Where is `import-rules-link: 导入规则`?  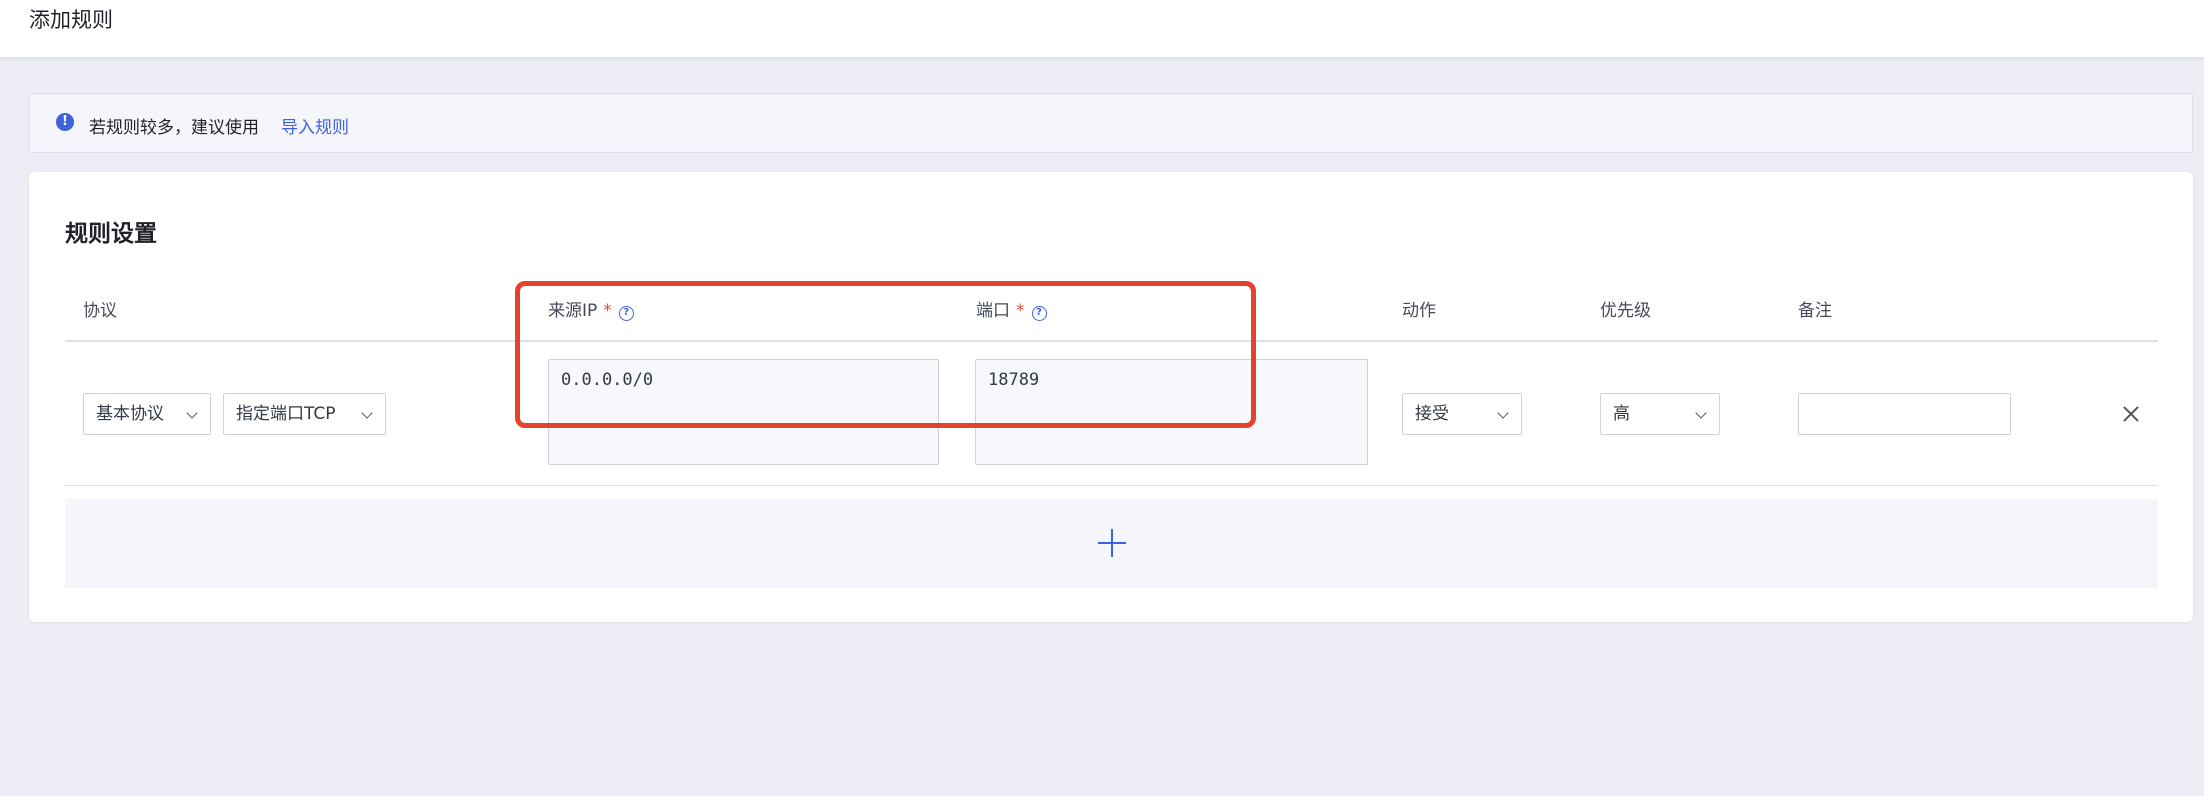
import-rules-link: 导入规则 is located at coordinates (315, 125).